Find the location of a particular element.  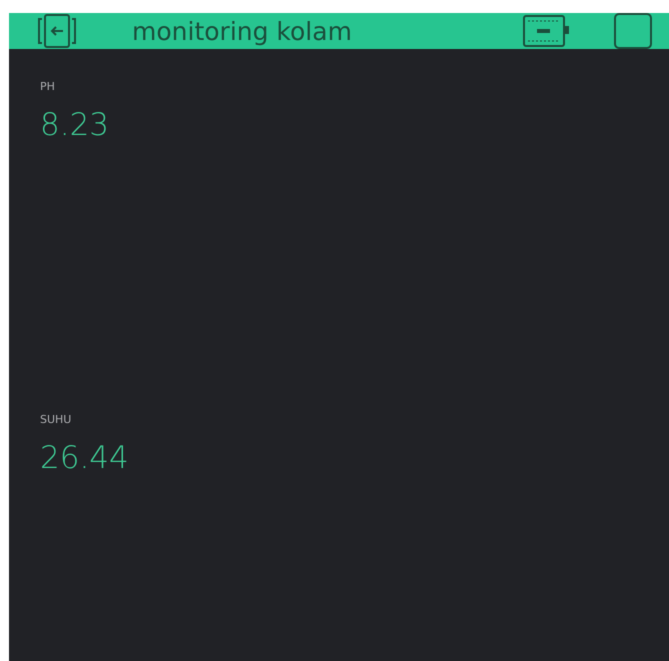

device-button is located at coordinates (546, 31).